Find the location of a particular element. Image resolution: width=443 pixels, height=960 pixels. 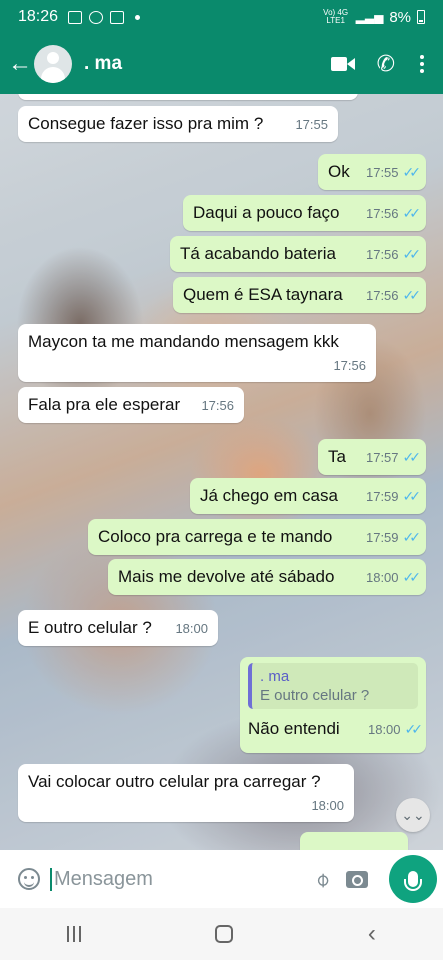

contact-name: . ma is located at coordinates (103, 64).